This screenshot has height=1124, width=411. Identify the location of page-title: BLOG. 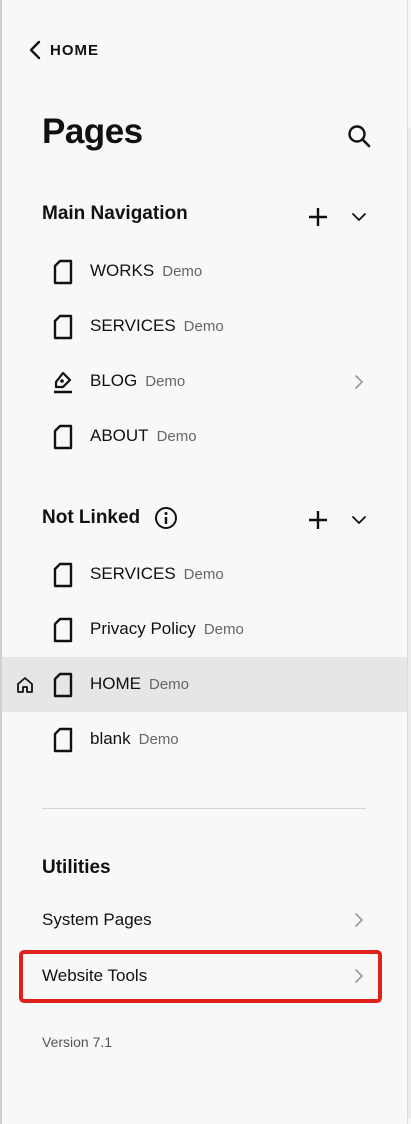
(114, 380).